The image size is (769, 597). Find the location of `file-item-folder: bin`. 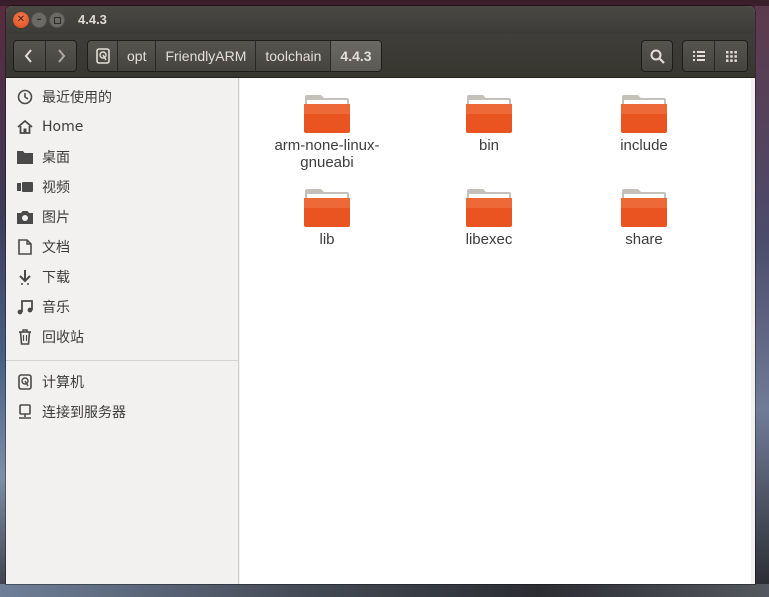

file-item-folder: bin is located at coordinates (489, 124).